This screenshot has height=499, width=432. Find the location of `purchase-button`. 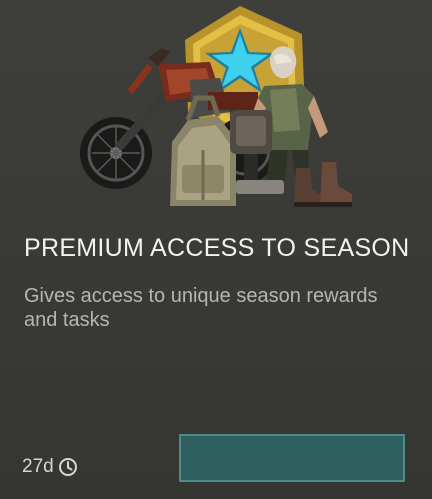

purchase-button is located at coordinates (292, 458).